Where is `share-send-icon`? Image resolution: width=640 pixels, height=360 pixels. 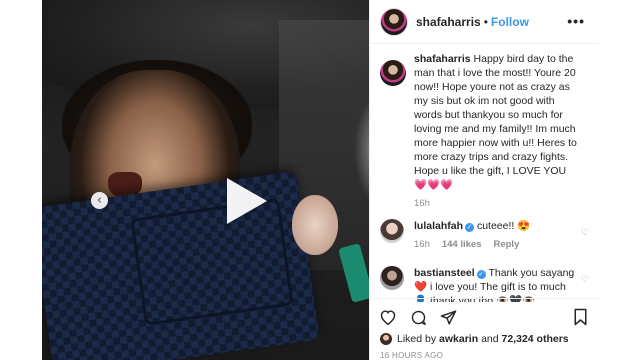 share-send-icon is located at coordinates (448, 317).